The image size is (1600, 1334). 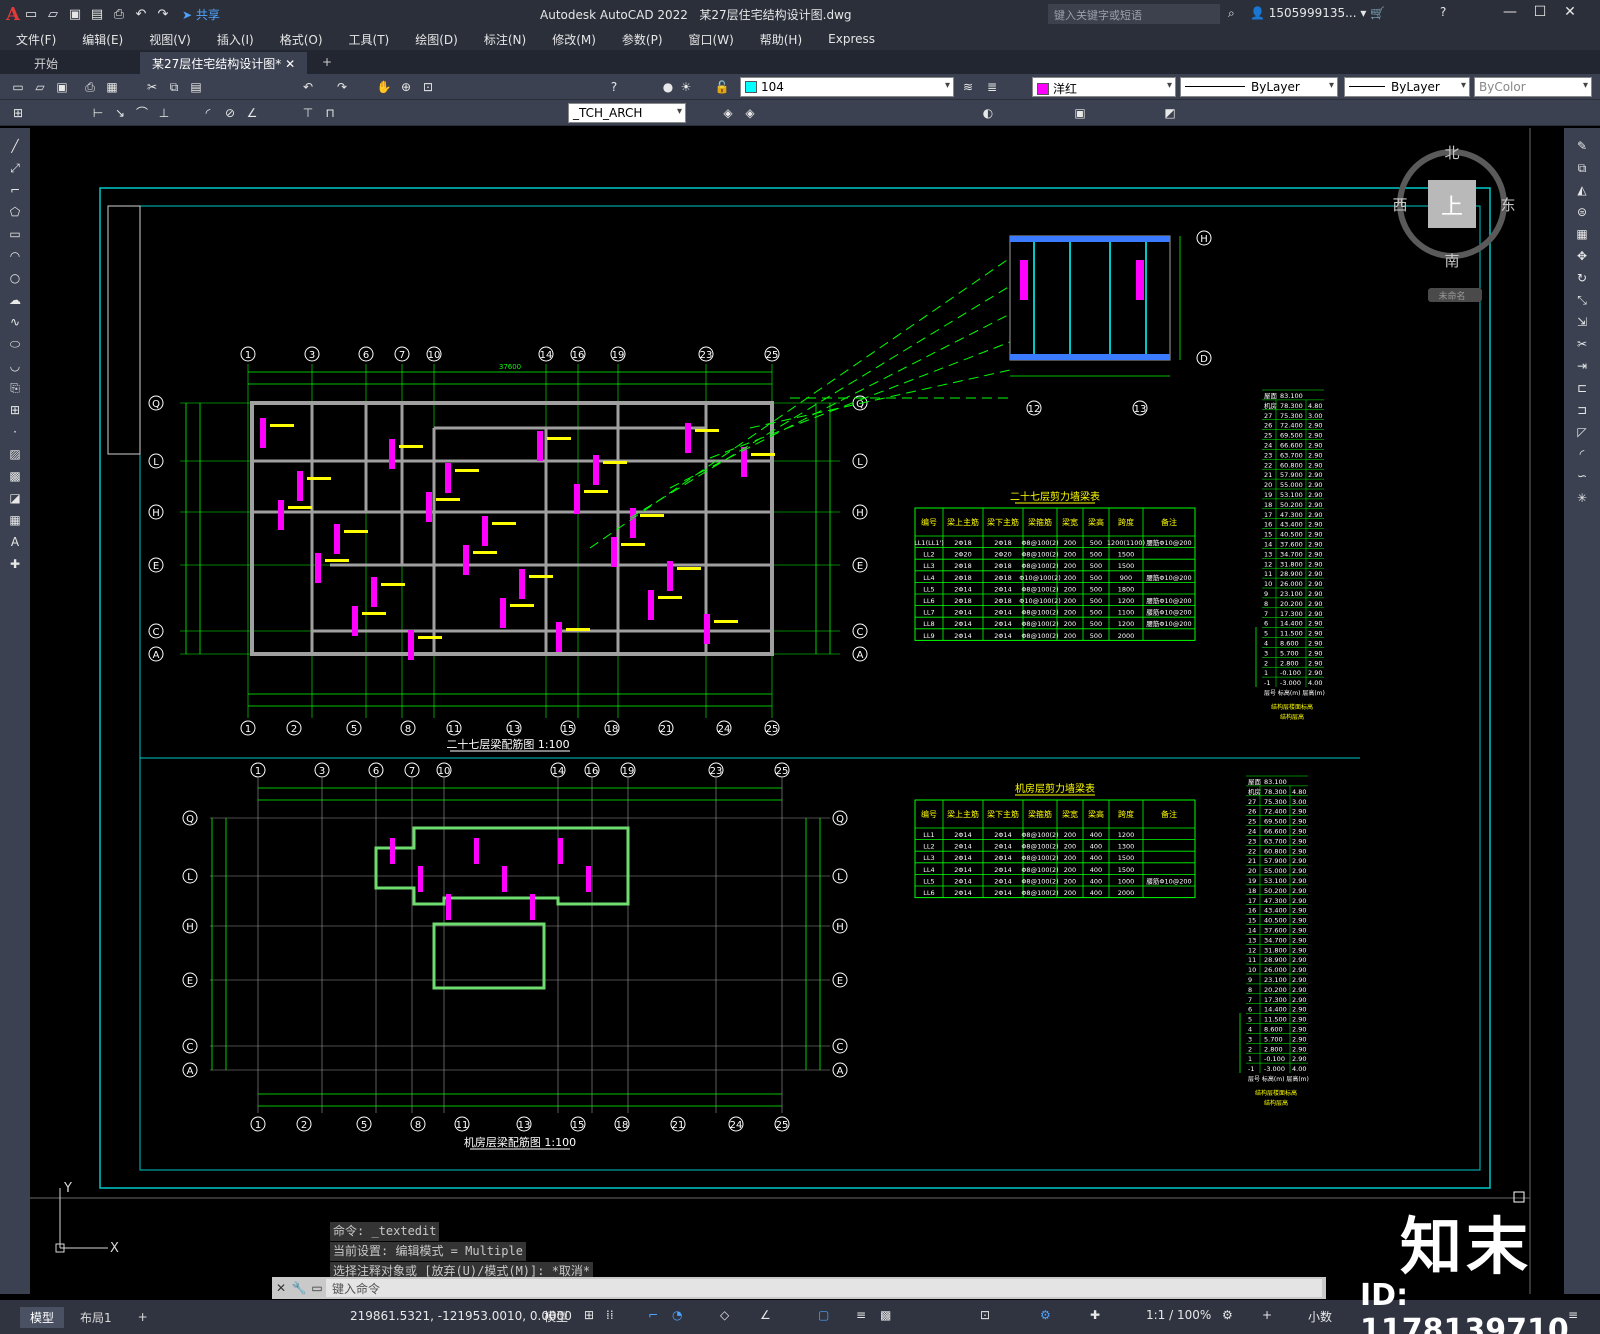 I want to click on object-snap-icon: ▢, so click(x=823, y=1315).